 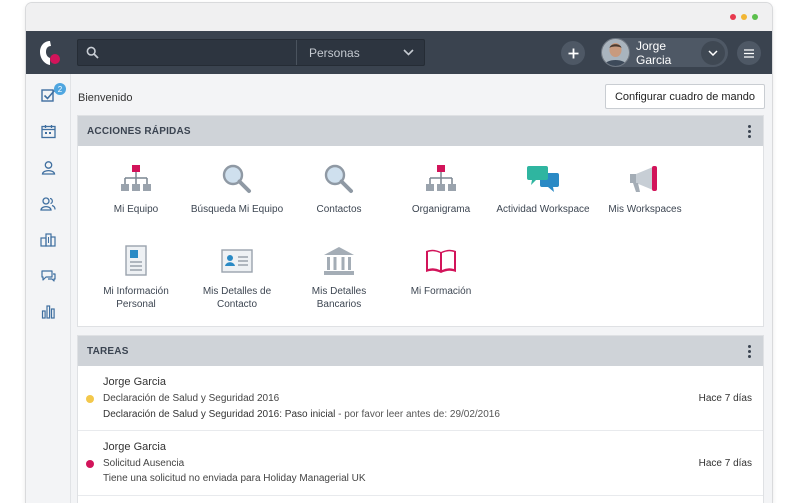 I want to click on quick-action-label: Mis Detalles Bancarios, so click(x=339, y=298).